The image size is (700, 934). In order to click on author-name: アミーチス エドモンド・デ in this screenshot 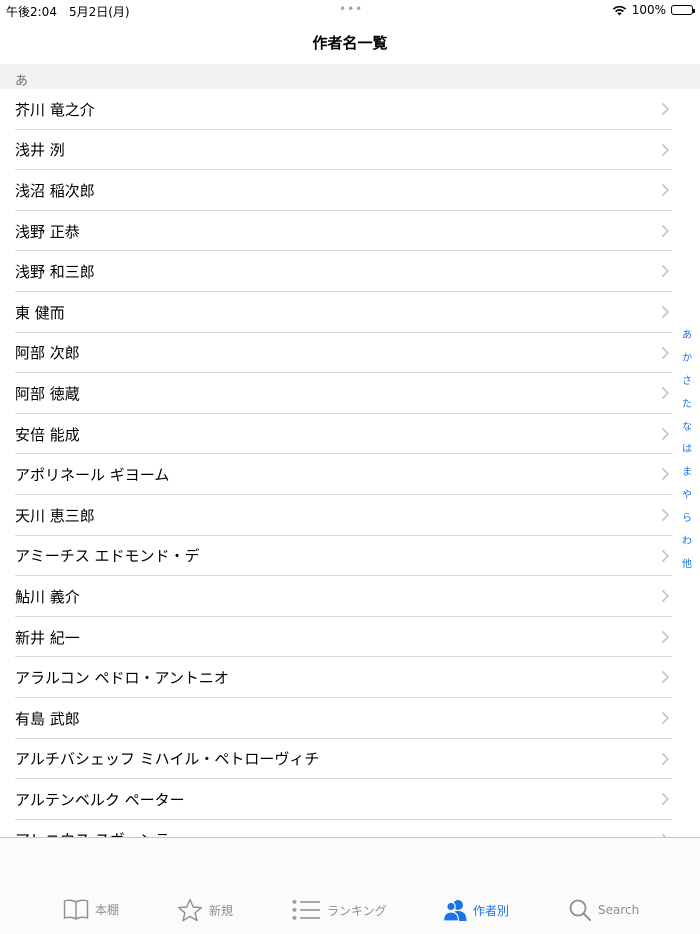, I will do `click(107, 556)`.